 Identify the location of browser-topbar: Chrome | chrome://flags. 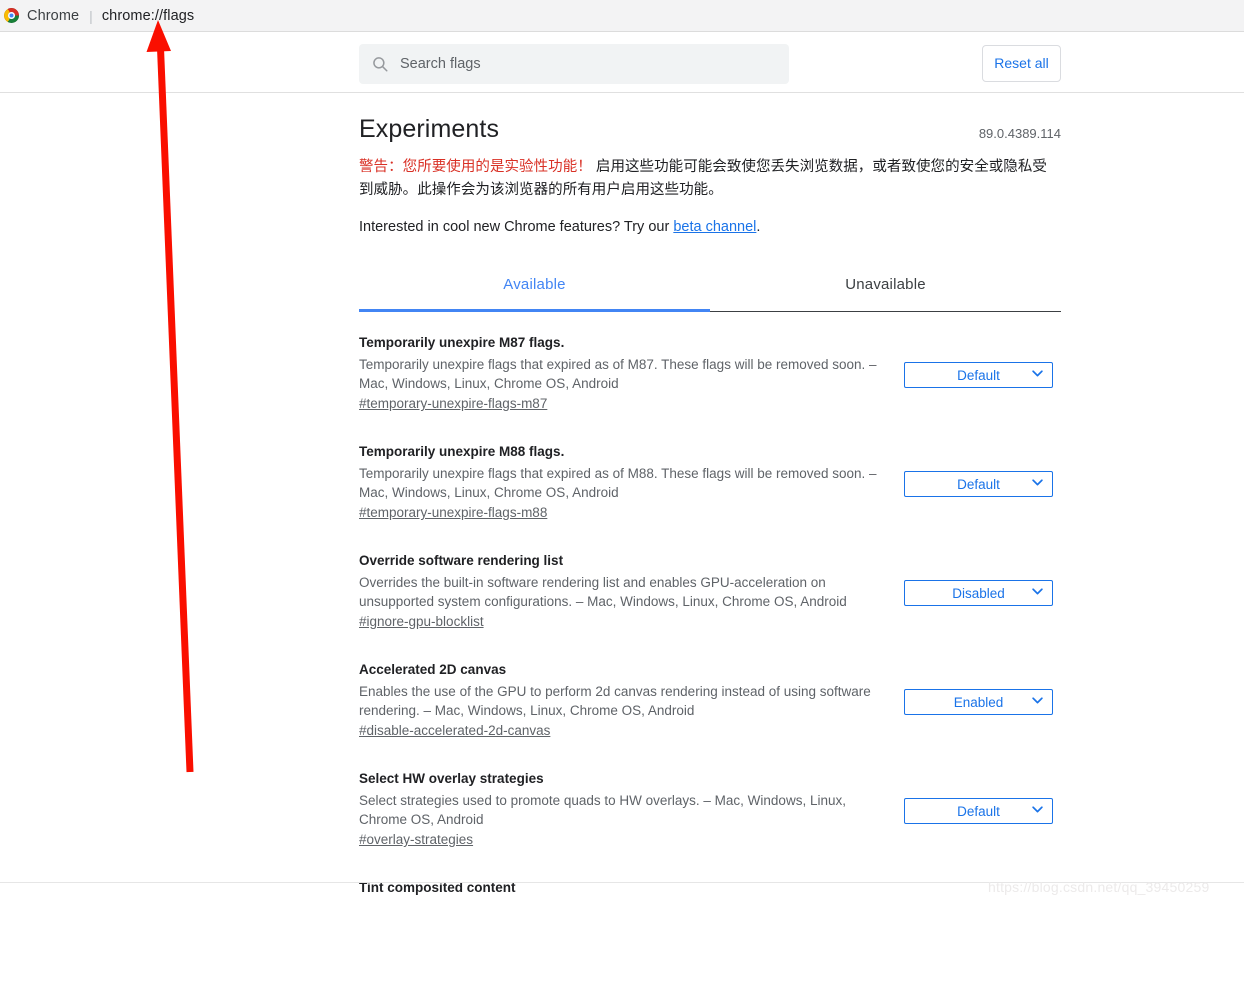
(622, 16).